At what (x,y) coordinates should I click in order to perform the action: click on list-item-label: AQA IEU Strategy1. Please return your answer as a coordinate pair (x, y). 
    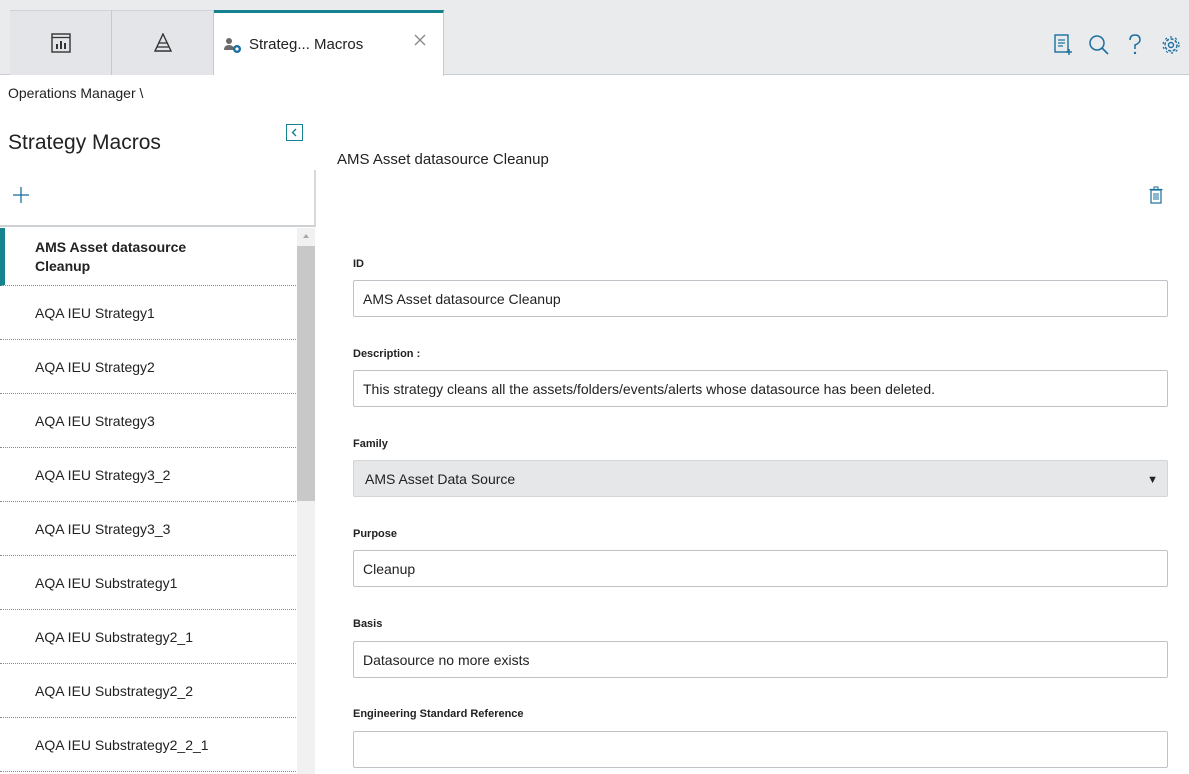
    Looking at the image, I should click on (95, 312).